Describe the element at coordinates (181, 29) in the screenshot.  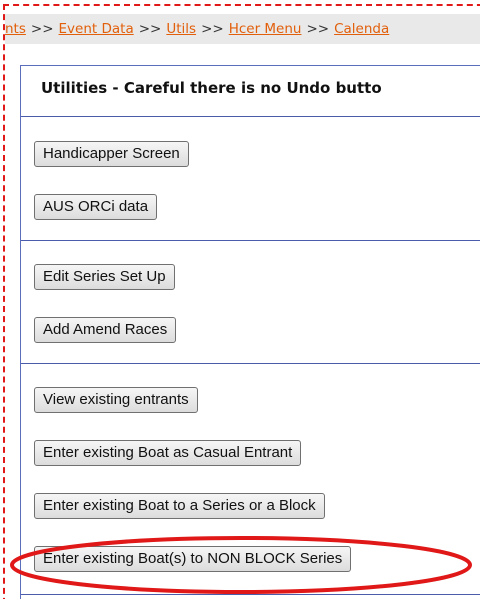
I see `breadcrumb-link-utils: Utils` at that location.